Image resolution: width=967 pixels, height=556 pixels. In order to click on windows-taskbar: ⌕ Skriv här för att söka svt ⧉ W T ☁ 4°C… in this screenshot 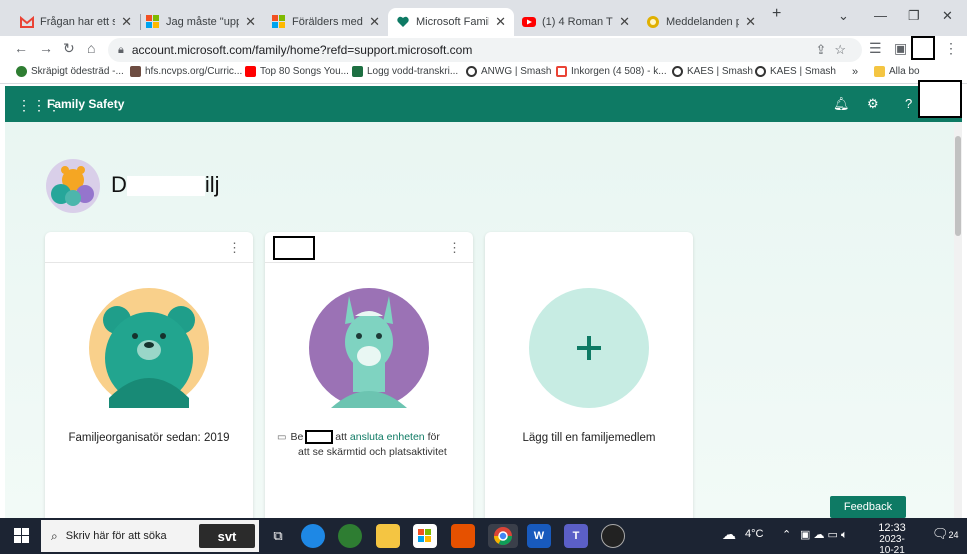, I will do `click(483, 537)`.